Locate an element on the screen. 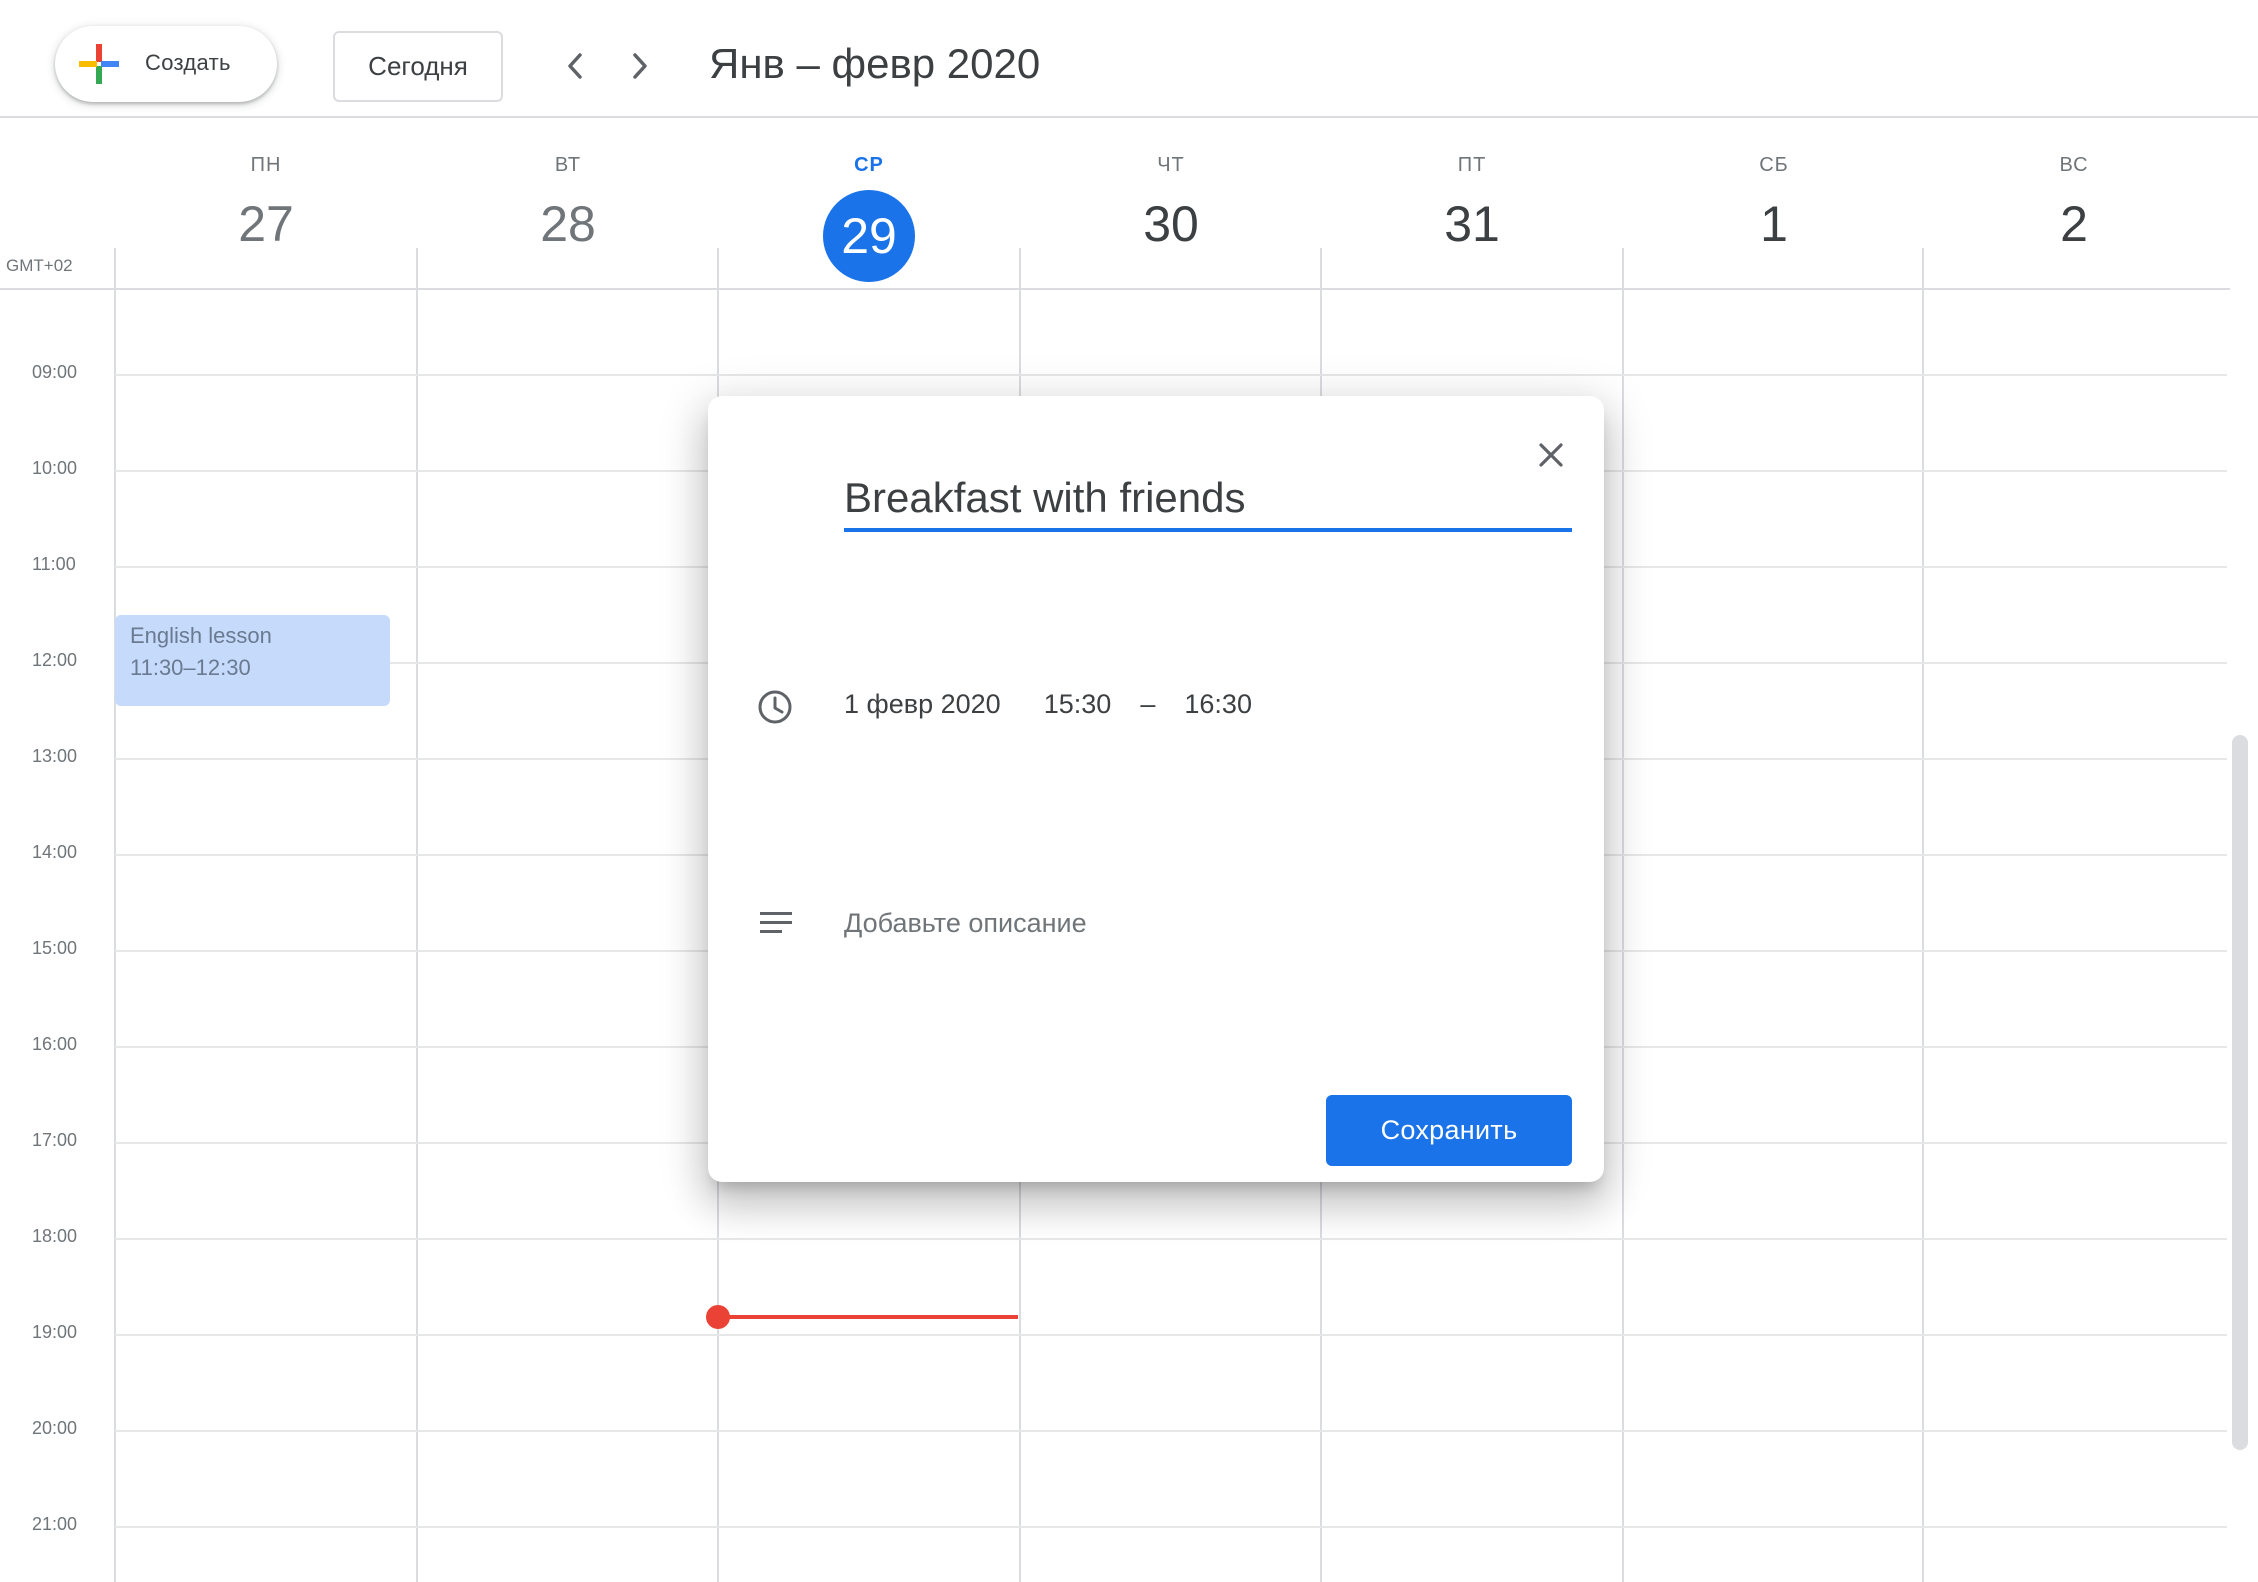 The image size is (2258, 1582). hour-label: 13:00 is located at coordinates (55, 756).